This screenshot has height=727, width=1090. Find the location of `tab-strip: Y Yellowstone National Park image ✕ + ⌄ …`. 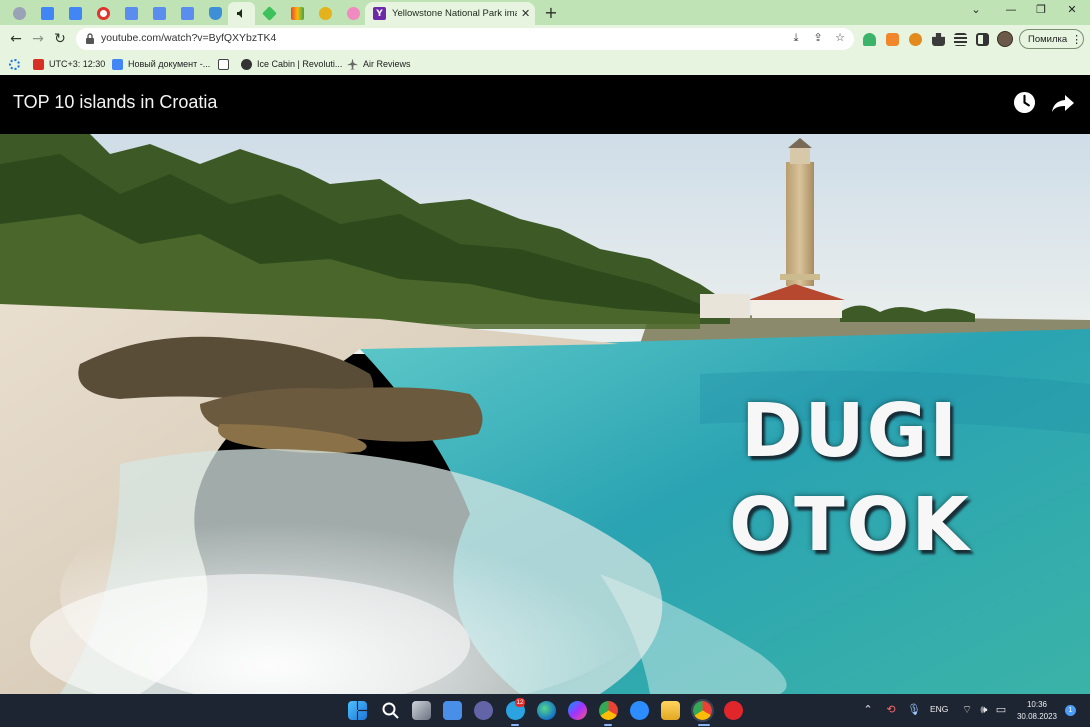

tab-strip: Y Yellowstone National Park image ✕ + ⌄ … is located at coordinates (545, 12).